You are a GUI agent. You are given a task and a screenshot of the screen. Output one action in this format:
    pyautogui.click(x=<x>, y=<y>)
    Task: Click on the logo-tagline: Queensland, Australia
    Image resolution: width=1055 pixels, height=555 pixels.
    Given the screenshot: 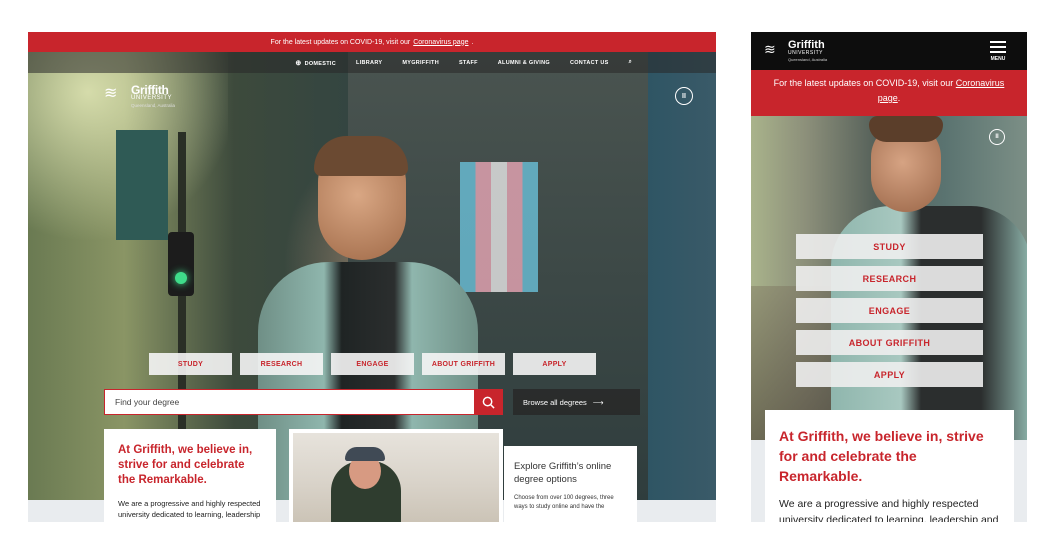 What is the action you would take?
    pyautogui.click(x=153, y=105)
    